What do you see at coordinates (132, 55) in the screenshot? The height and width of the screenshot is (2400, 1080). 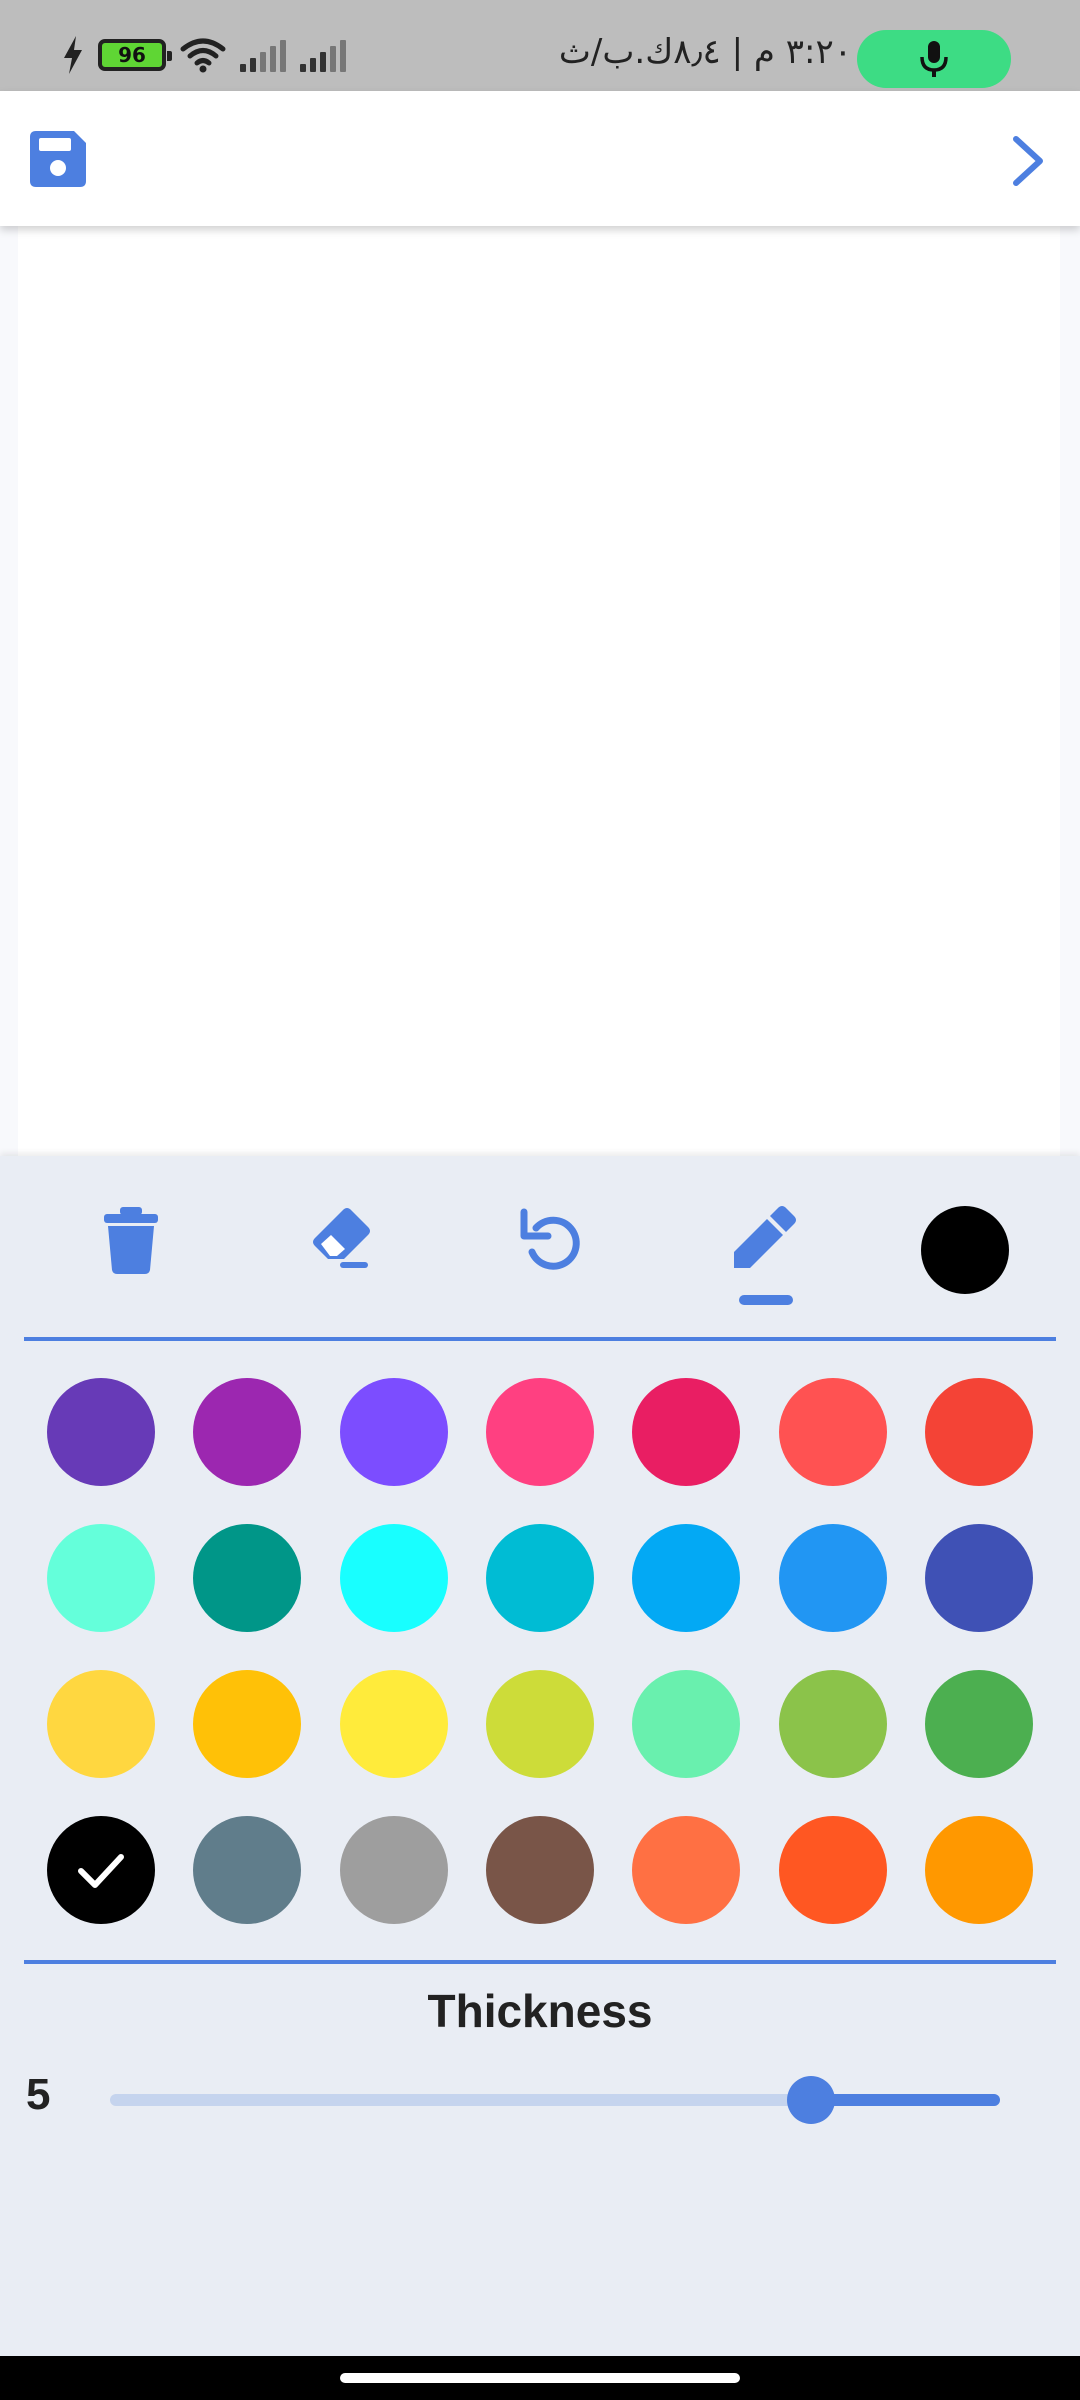 I see `battery-level: 96` at bounding box center [132, 55].